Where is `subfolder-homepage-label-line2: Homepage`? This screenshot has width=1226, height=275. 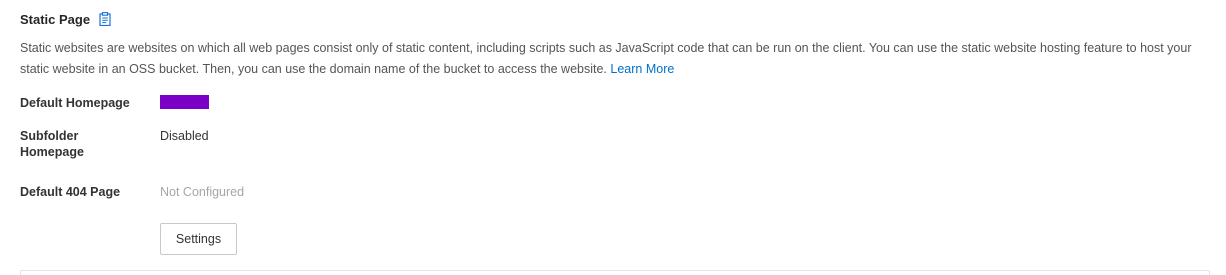
subfolder-homepage-label-line2: Homepage is located at coordinates (52, 152).